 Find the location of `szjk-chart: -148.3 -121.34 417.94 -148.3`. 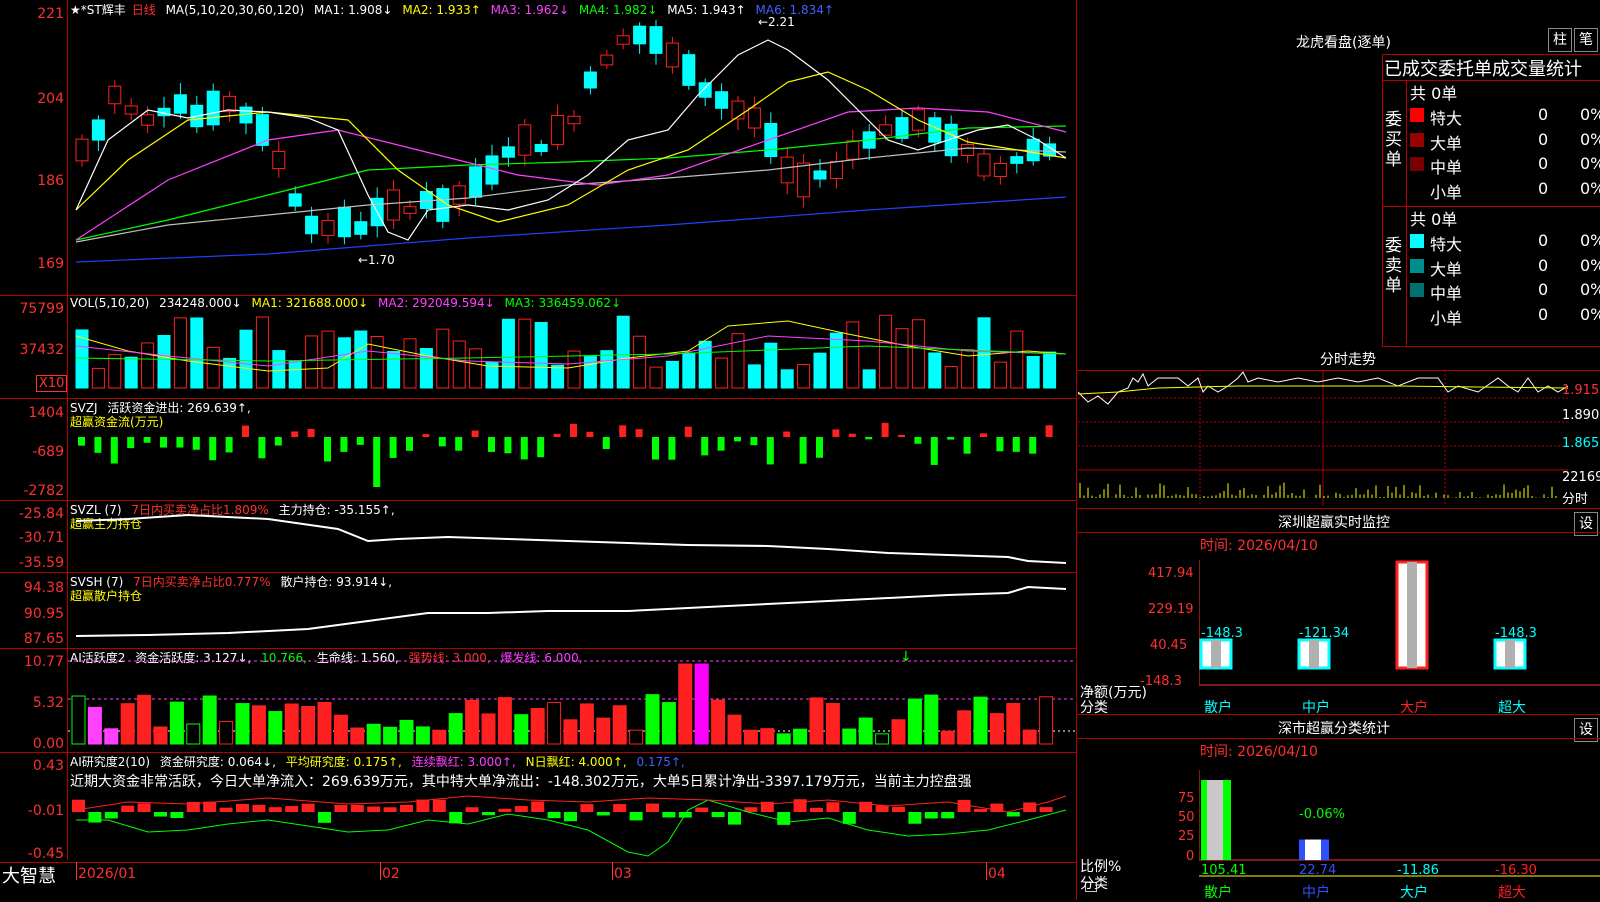

szjk-chart: -148.3 -121.34 417.94 -148.3 is located at coordinates (1399, 635).